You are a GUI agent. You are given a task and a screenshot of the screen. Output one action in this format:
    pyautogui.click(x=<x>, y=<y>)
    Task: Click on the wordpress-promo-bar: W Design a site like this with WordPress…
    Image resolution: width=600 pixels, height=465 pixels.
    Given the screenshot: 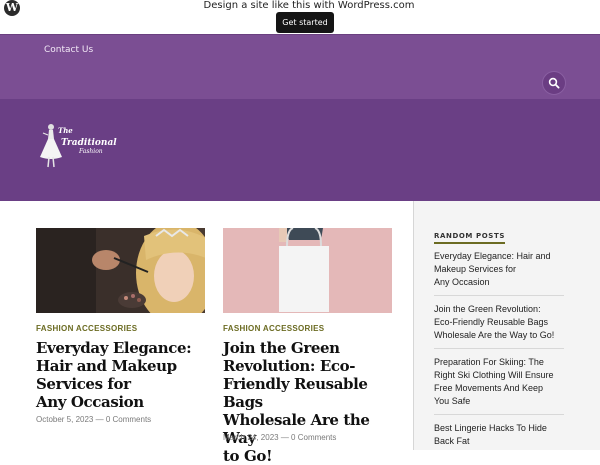 What is the action you would take?
    pyautogui.click(x=300, y=17)
    